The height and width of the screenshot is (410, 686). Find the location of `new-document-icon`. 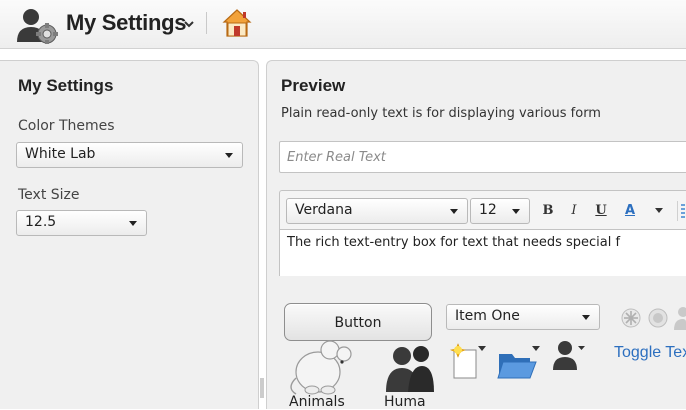

new-document-icon is located at coordinates (467, 360).